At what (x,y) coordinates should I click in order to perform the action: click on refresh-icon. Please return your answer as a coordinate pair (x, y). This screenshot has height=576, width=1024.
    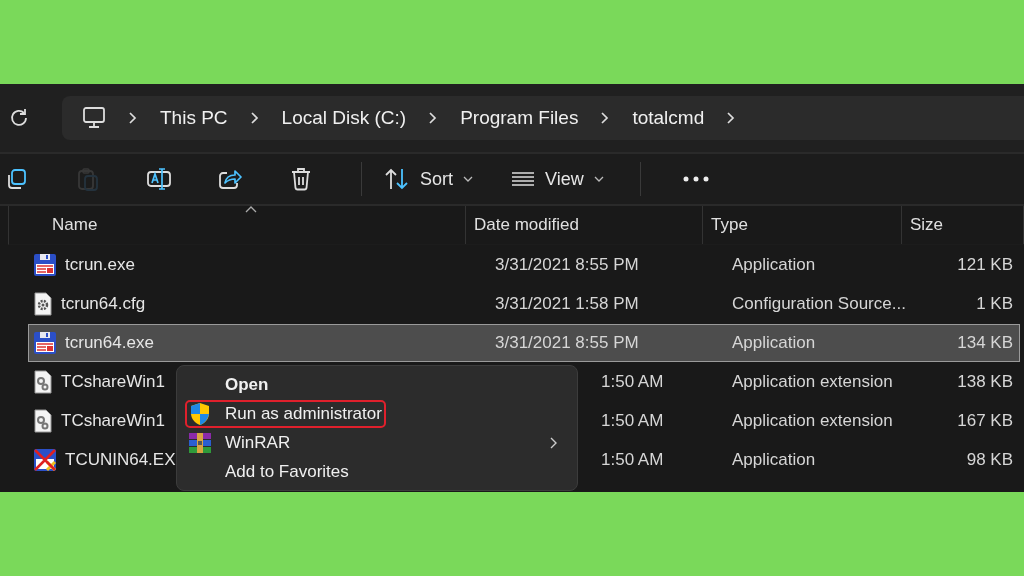
    Looking at the image, I should click on (19, 118).